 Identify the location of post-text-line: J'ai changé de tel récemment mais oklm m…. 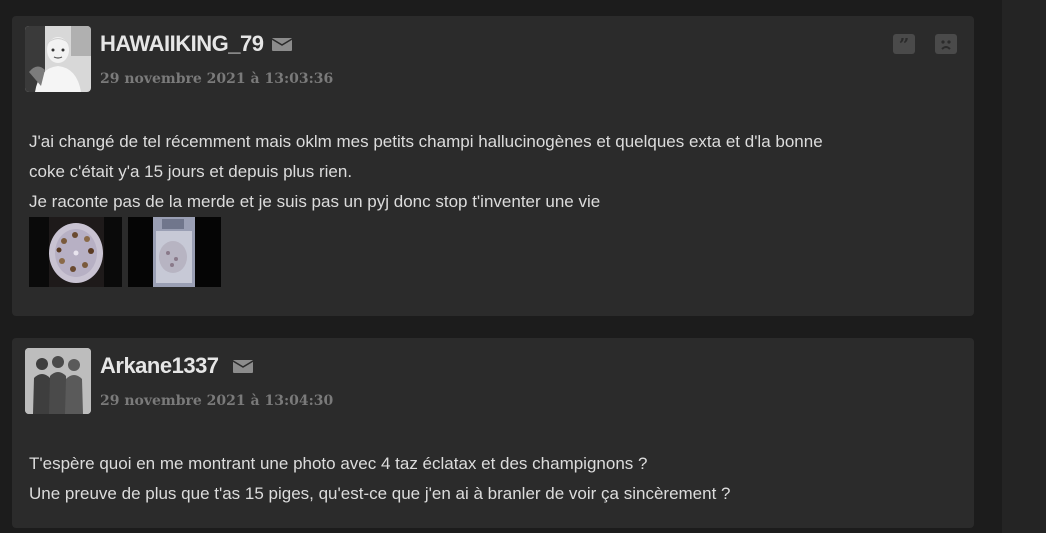
(426, 141).